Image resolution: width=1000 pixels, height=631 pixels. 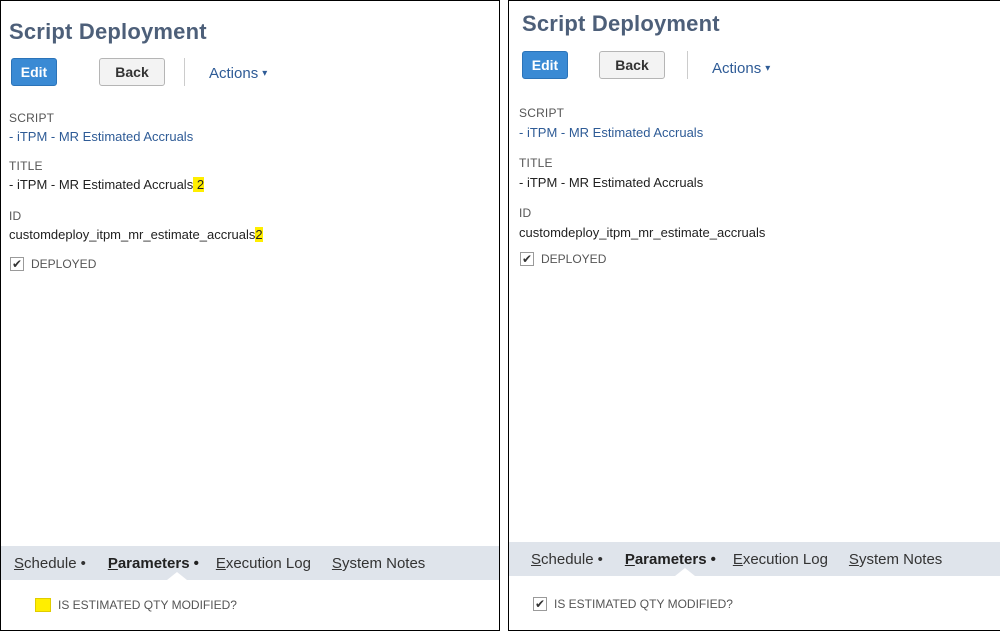 I want to click on estimated-qty-checkbox, so click(x=43, y=605).